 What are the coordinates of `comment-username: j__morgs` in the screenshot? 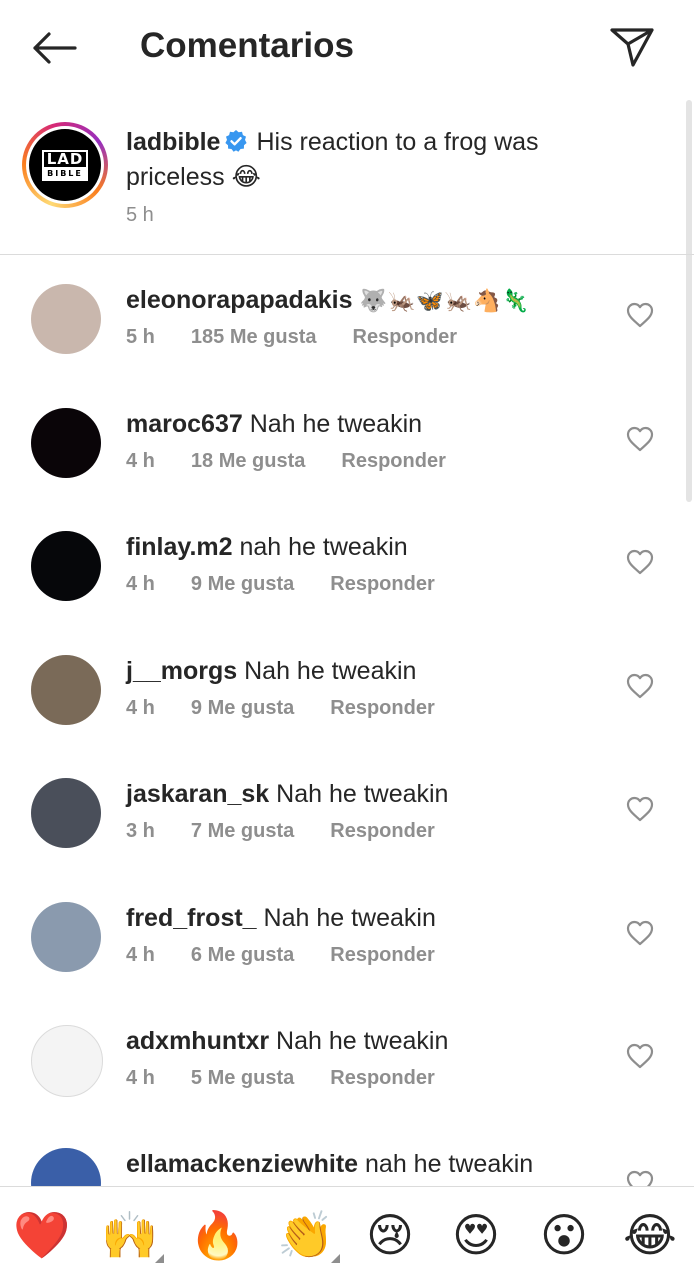 It's located at (181, 671).